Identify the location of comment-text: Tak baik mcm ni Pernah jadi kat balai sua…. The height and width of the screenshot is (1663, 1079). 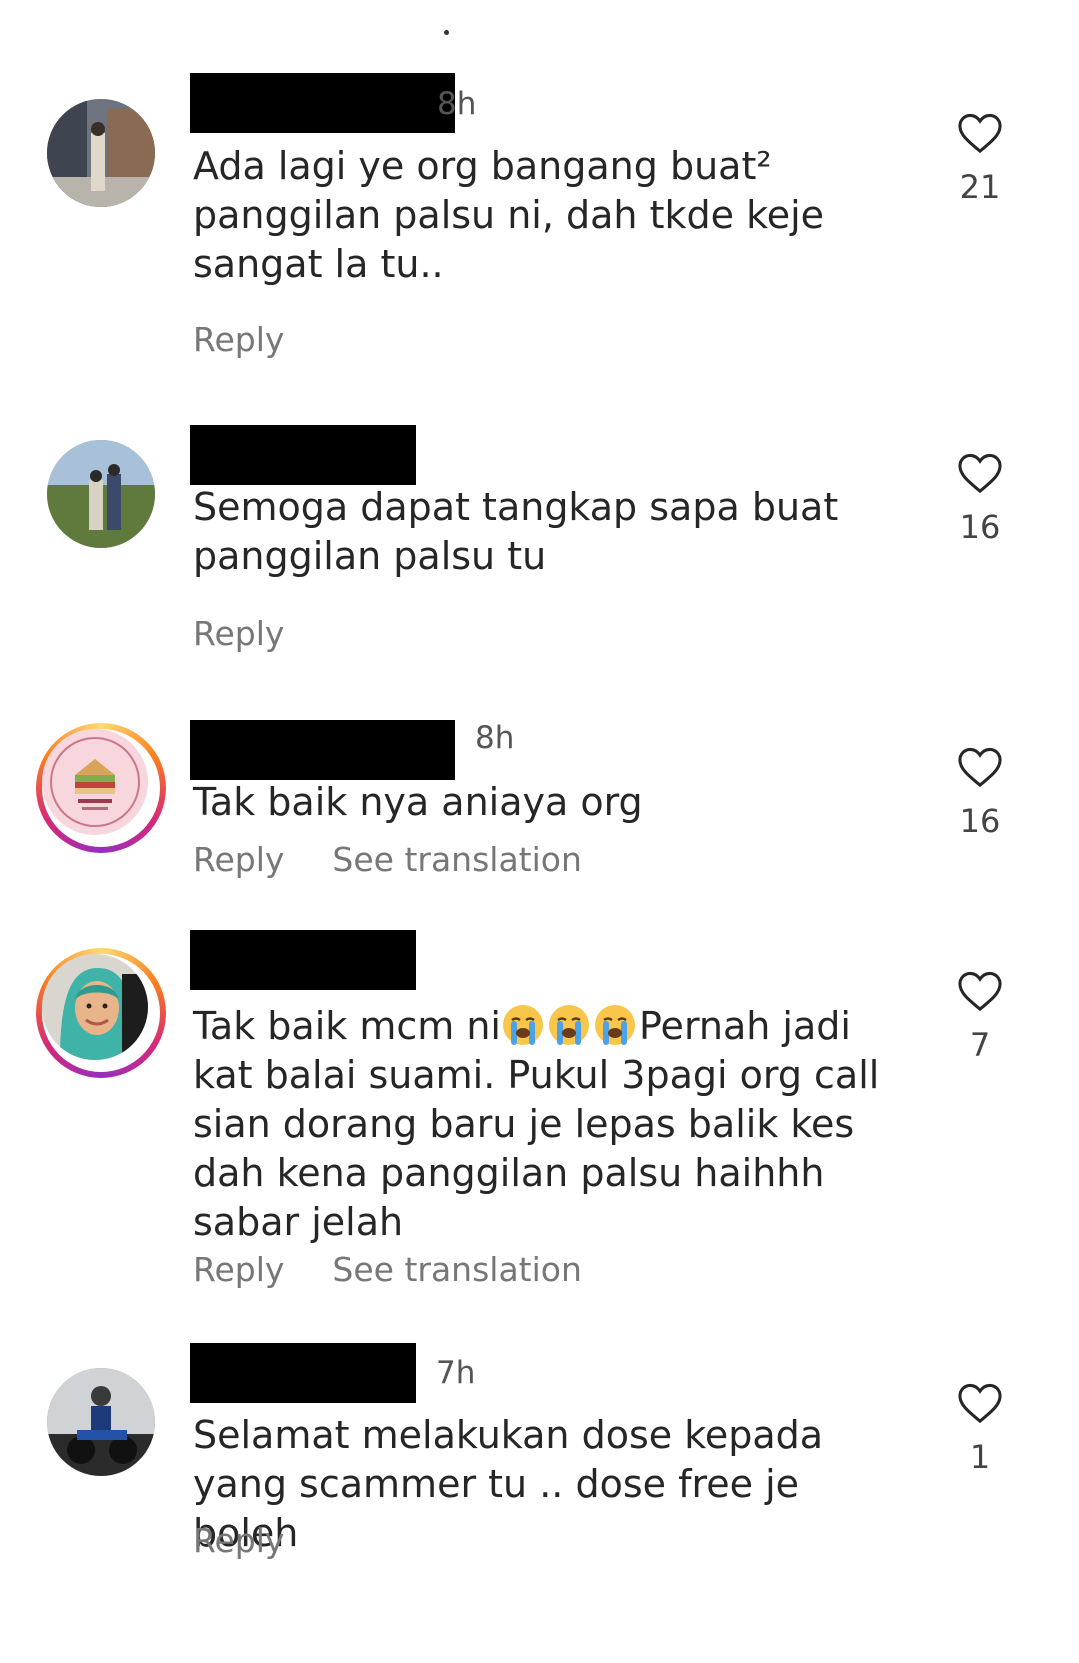
(553, 1124).